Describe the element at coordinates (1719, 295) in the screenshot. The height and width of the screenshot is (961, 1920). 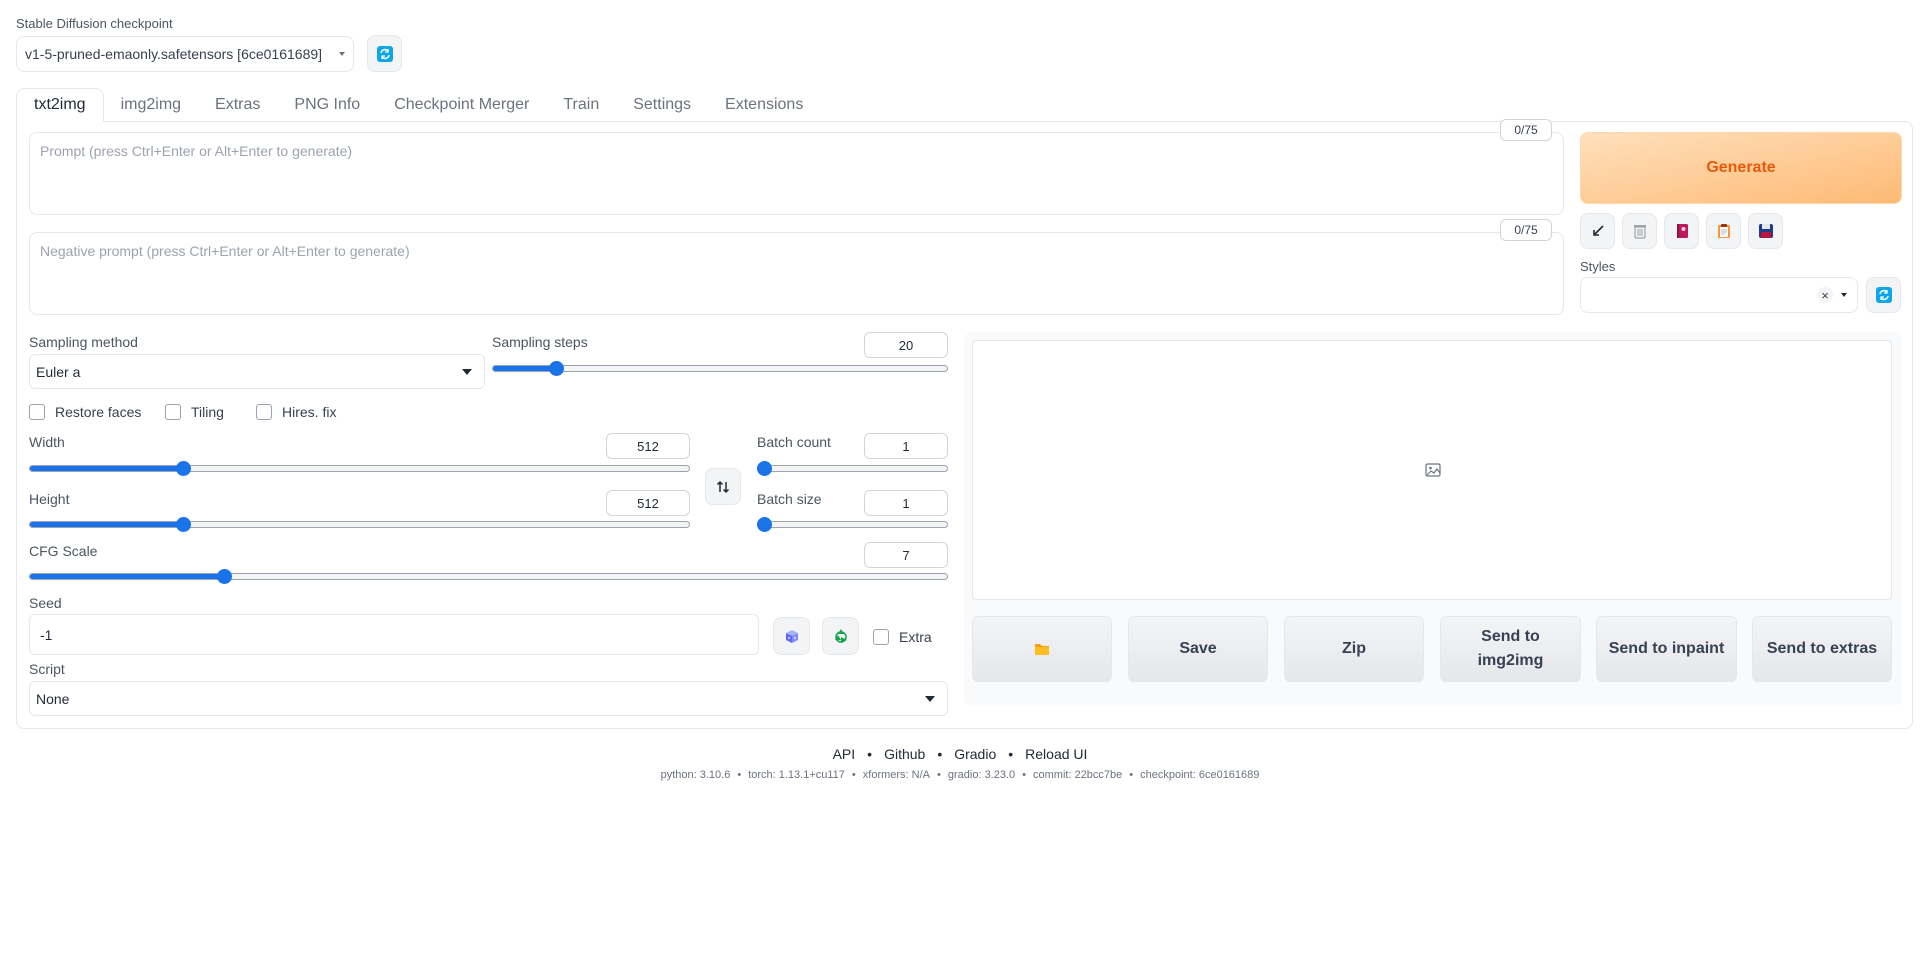
I see `styles-select: ×` at that location.